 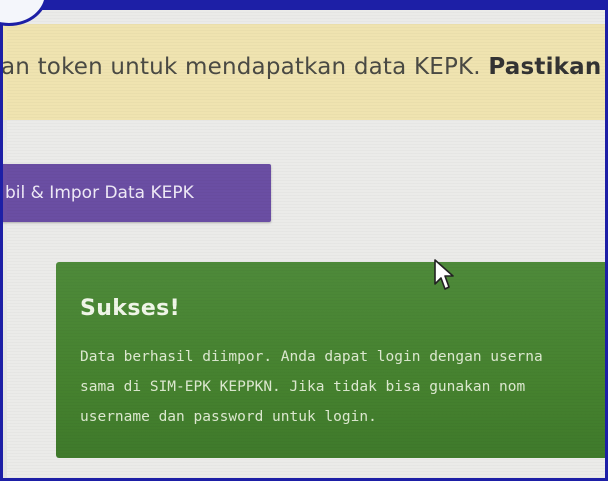 What do you see at coordinates (245, 67) in the screenshot?
I see `warning-text: an token untuk mendapatkan data KEPK.` at bounding box center [245, 67].